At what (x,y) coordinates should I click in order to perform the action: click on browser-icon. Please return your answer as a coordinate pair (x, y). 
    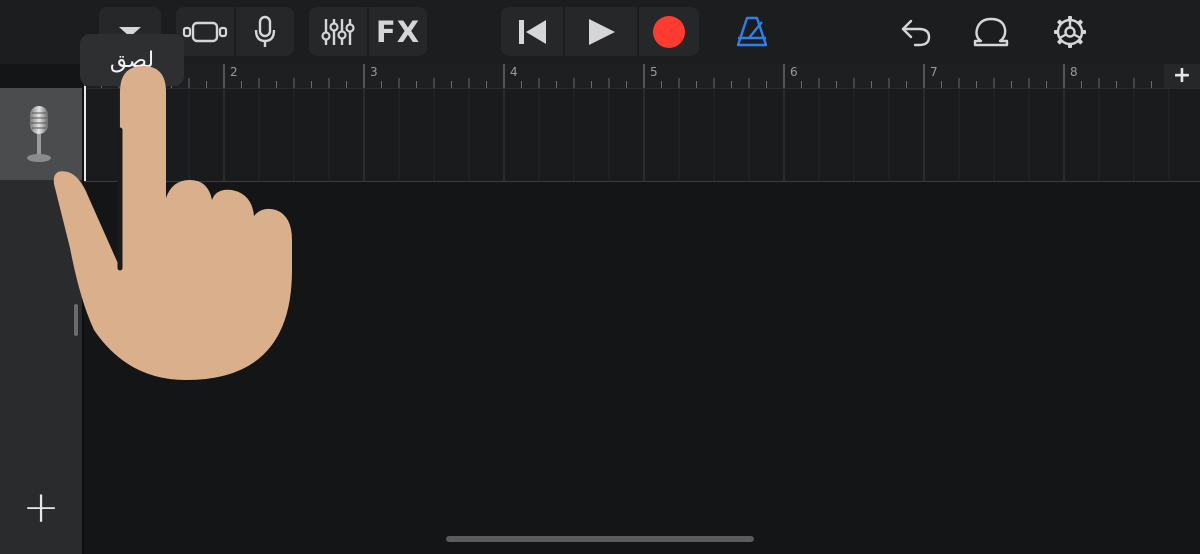
    Looking at the image, I should click on (205, 31).